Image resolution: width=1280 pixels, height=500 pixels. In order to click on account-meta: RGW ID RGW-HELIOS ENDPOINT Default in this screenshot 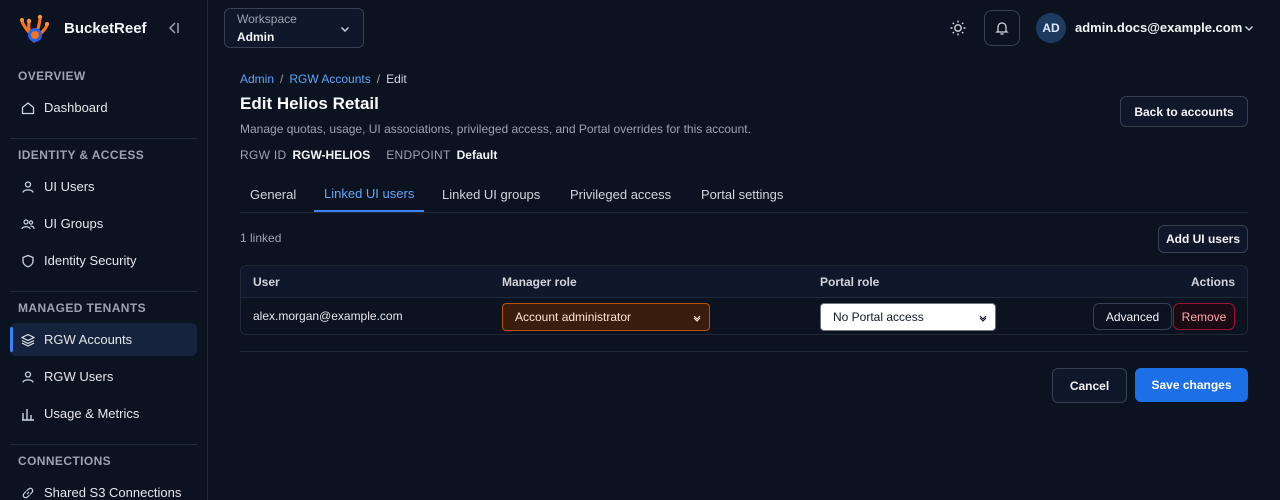, I will do `click(376, 155)`.